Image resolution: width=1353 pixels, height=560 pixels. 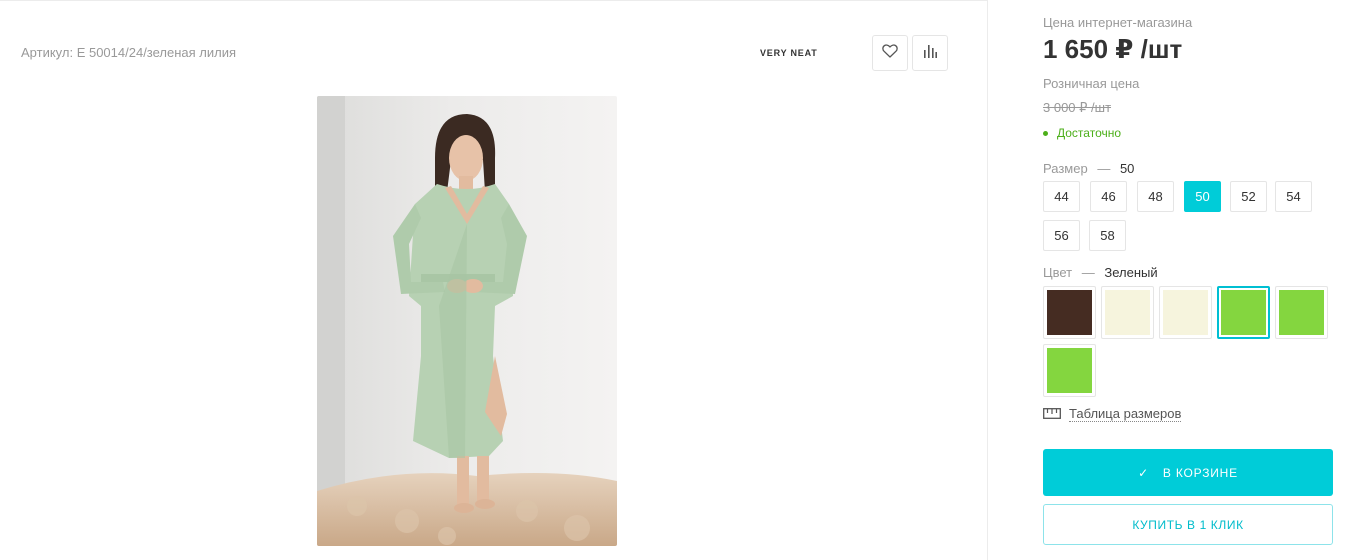 I want to click on size-option: 48, so click(x=1155, y=196).